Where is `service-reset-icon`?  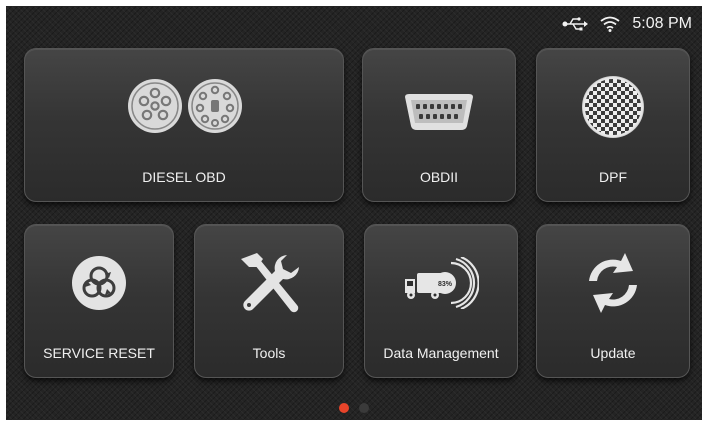
service-reset-icon is located at coordinates (99, 285).